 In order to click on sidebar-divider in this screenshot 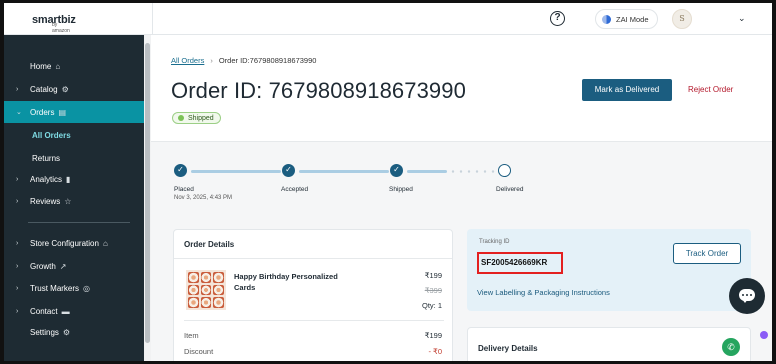, I will do `click(79, 222)`.